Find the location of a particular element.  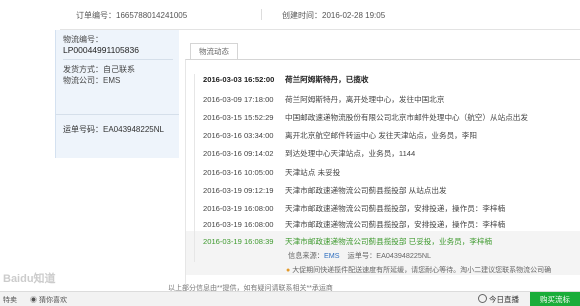

tracking-desc: 中国邮政速递物流股份有限公司北京市邮件处理中心（航空）从站点出发 is located at coordinates (406, 117).